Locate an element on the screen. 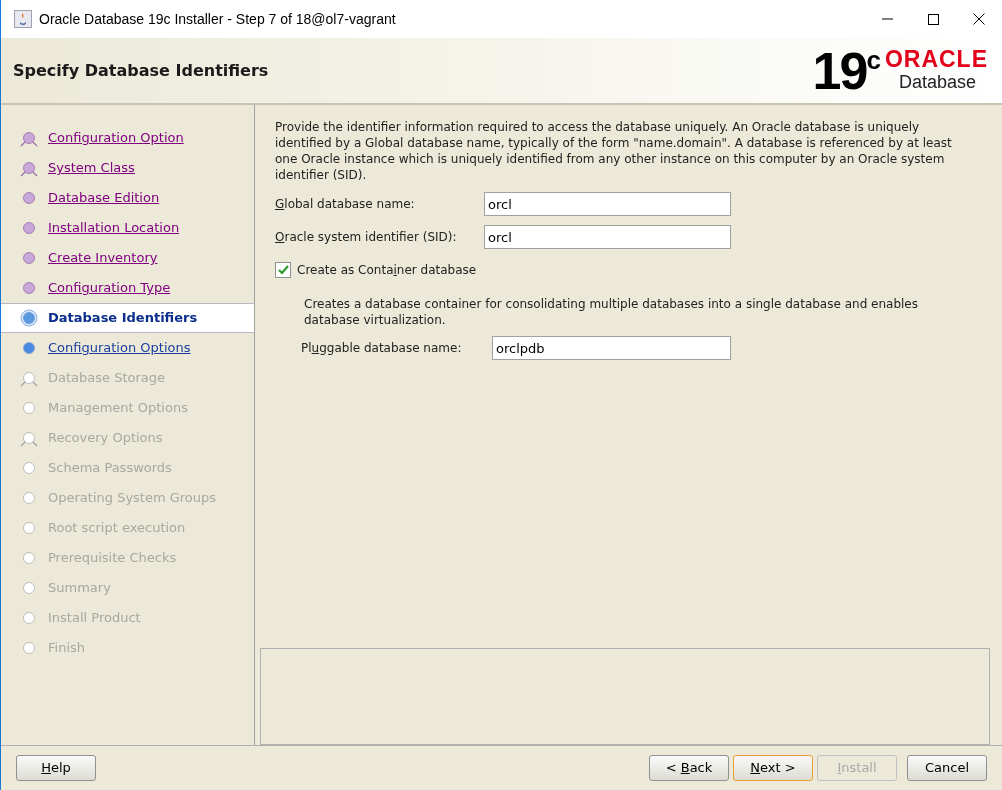 Image resolution: width=1002 pixels, height=790 pixels. page-title: Specify Database Identifiers is located at coordinates (141, 70).